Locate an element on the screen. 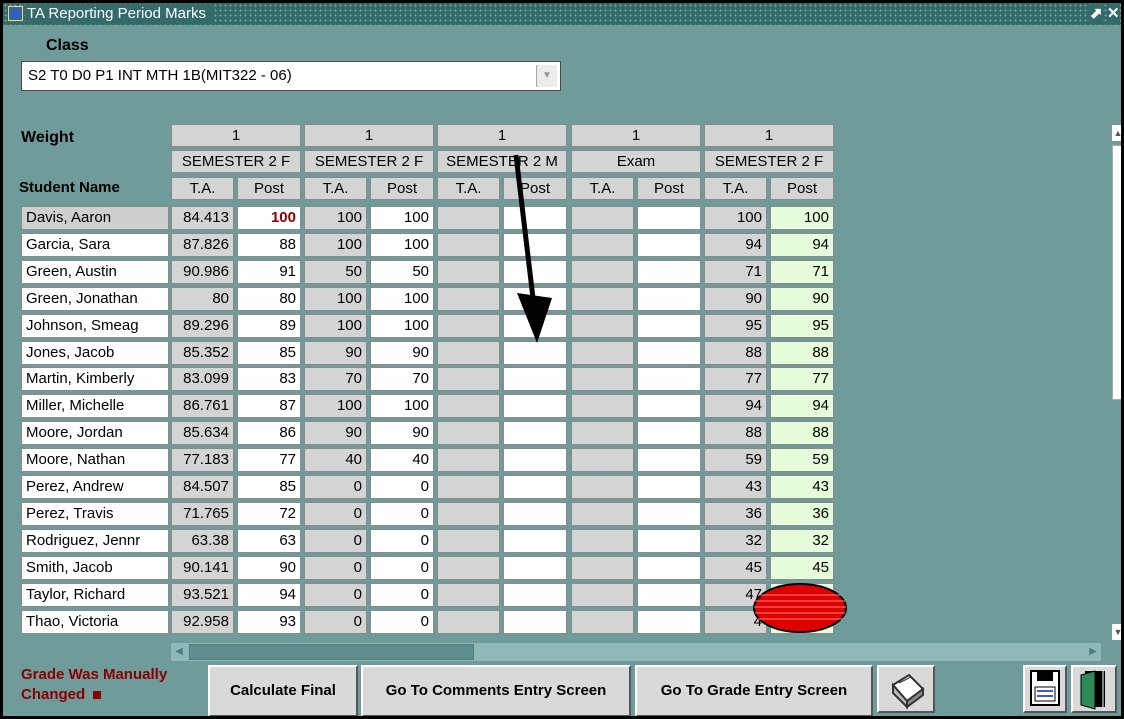 The image size is (1124, 719). go-to-grade-entry-button: Go To Grade Entry Screen is located at coordinates (754, 690).